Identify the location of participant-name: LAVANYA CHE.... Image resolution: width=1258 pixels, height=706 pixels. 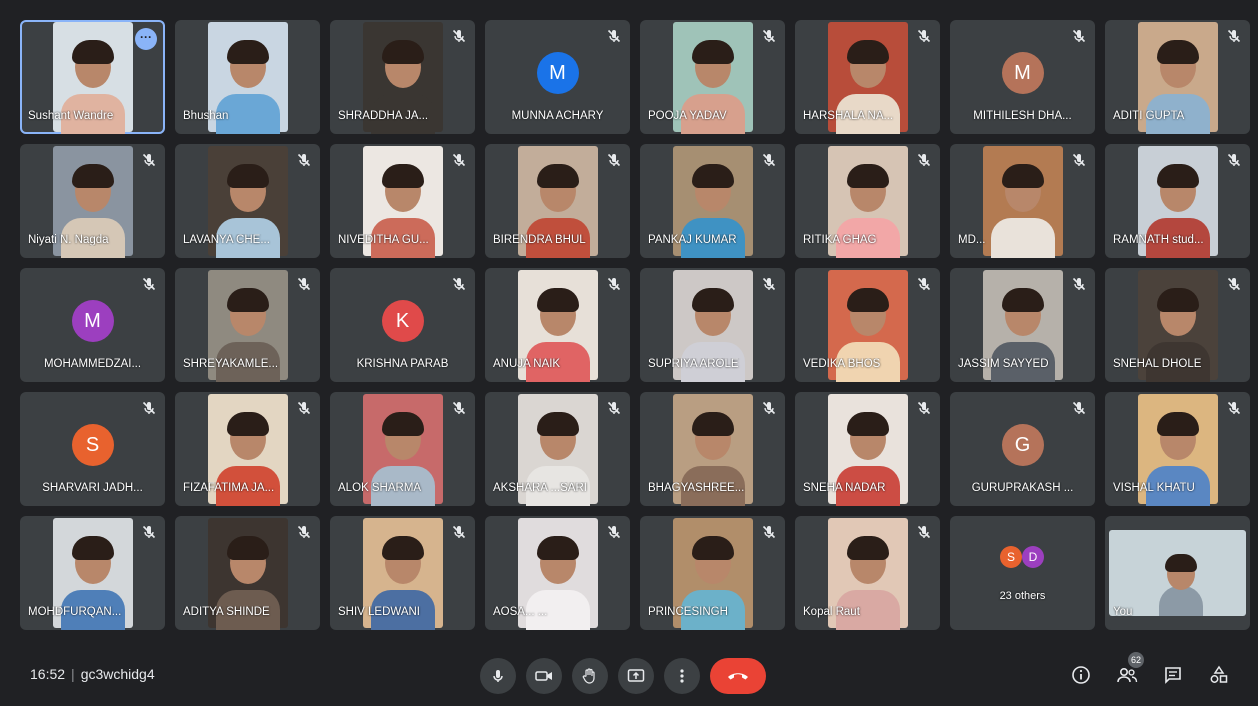
(226, 240).